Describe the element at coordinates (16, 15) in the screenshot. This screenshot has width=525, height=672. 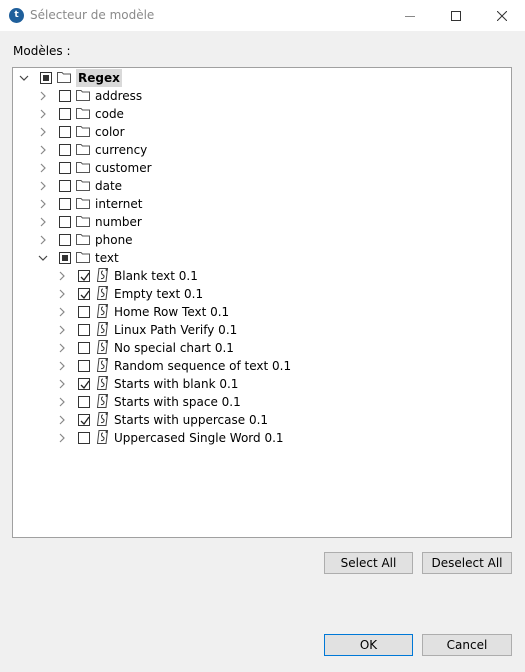
I see `app-icon: t` at that location.